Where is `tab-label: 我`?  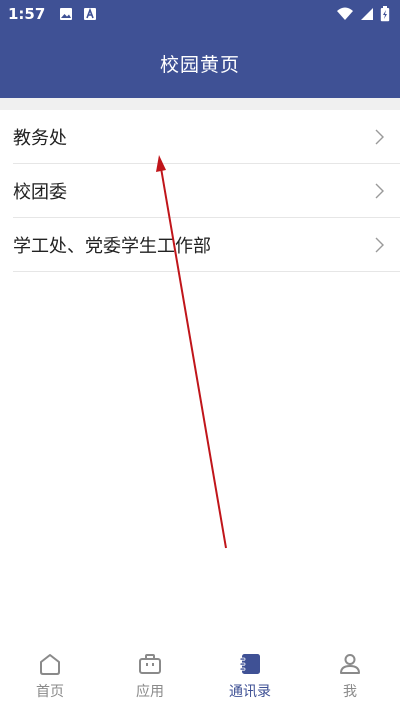
tab-label: 我 is located at coordinates (350, 692).